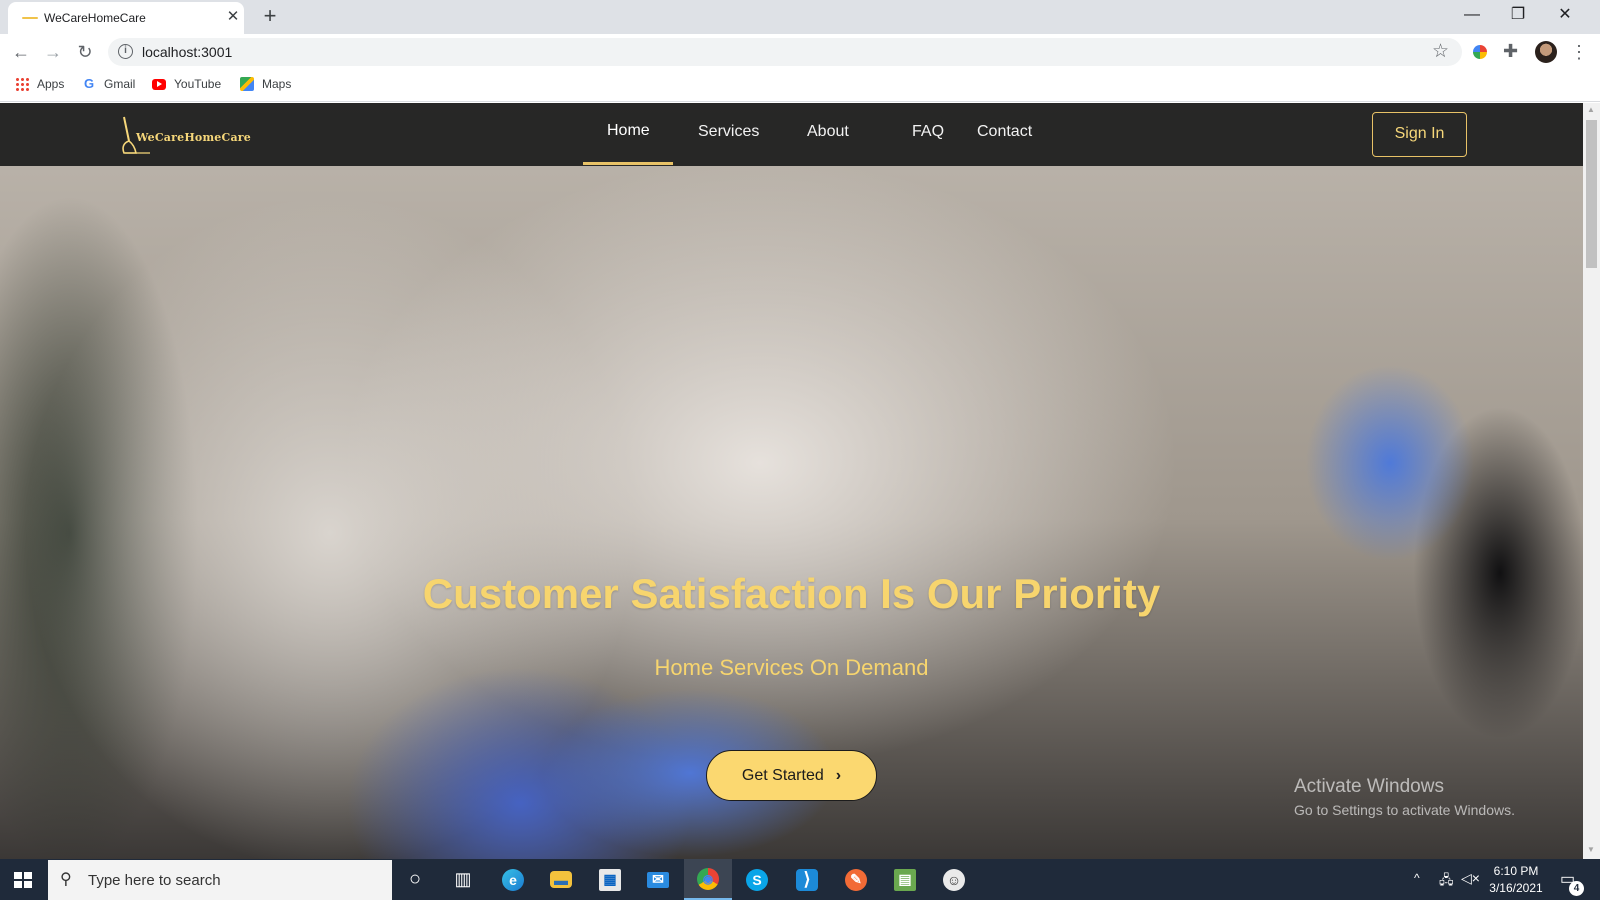  I want to click on scrollbar-thumb, so click(1591, 194).